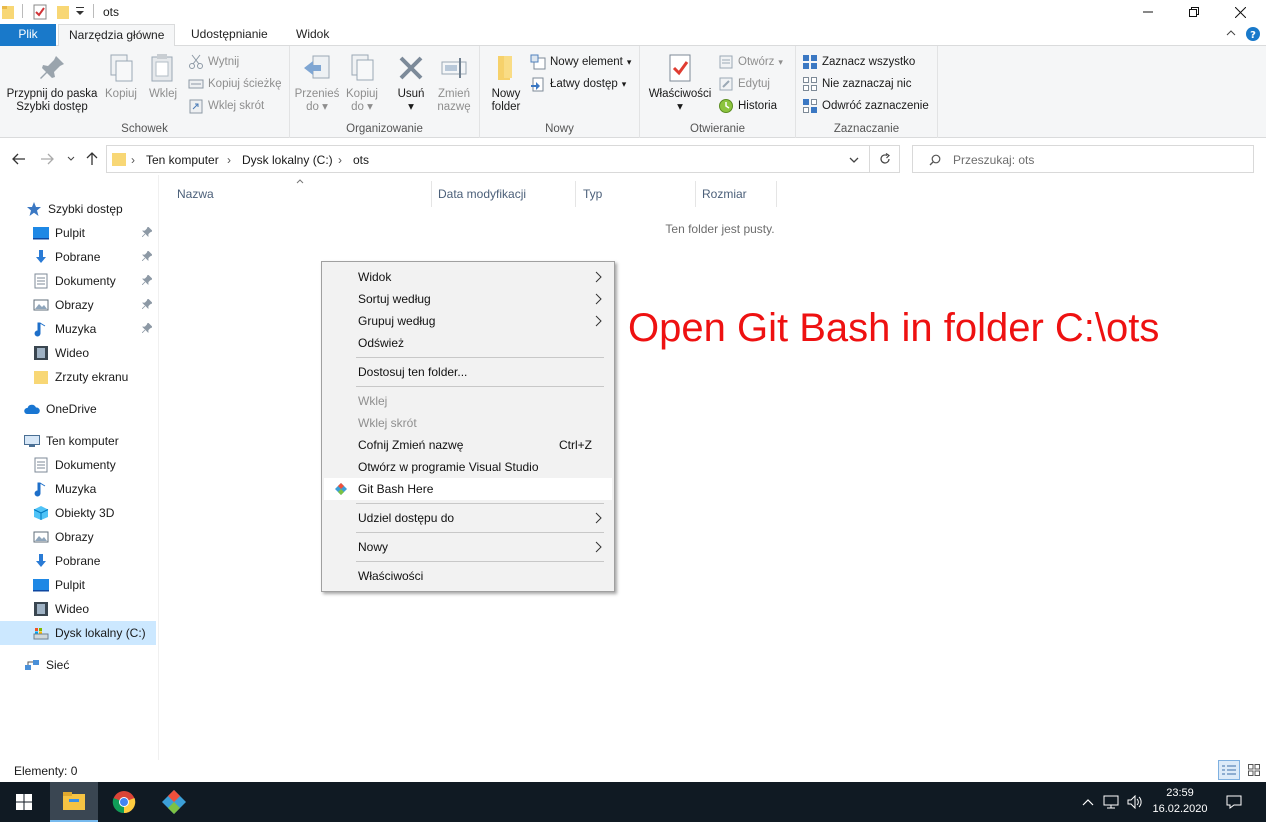  Describe the element at coordinates (78, 409) in the screenshot. I see `nav-onedrive: OneDrive` at that location.